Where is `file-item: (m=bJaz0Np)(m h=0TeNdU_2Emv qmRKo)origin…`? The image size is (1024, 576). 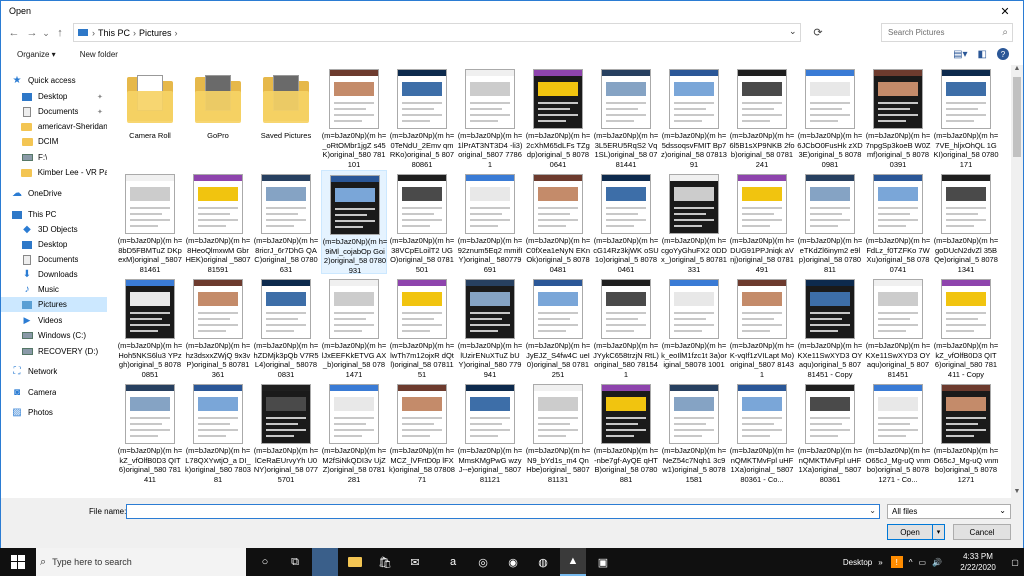
file-item: (m=bJaz0Np)(m h=0TeNdU_2Emv qmRKo)origin… is located at coordinates (422, 117).